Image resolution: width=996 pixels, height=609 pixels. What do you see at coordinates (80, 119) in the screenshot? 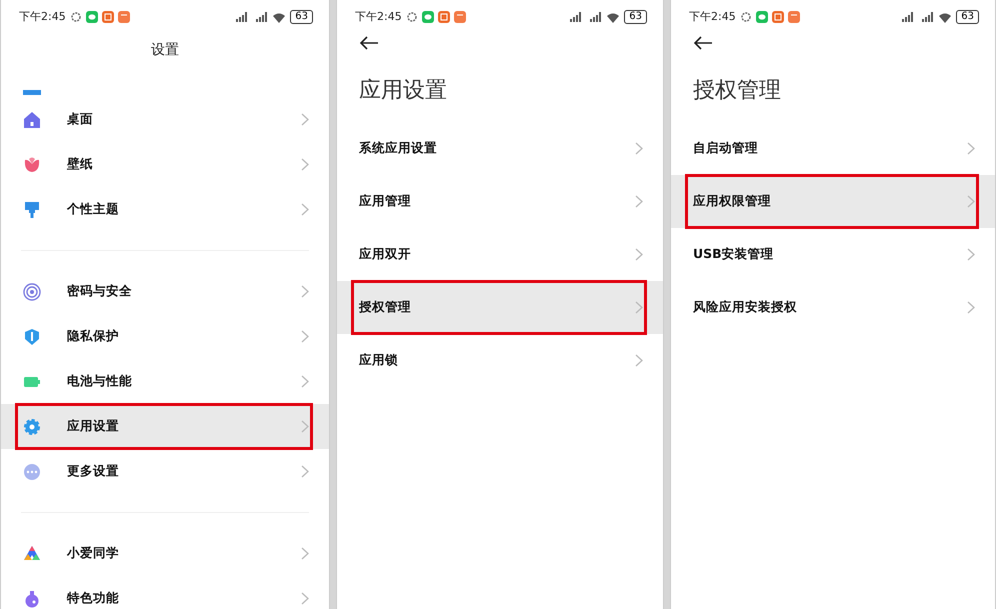
I see `row-label: 桌面` at bounding box center [80, 119].